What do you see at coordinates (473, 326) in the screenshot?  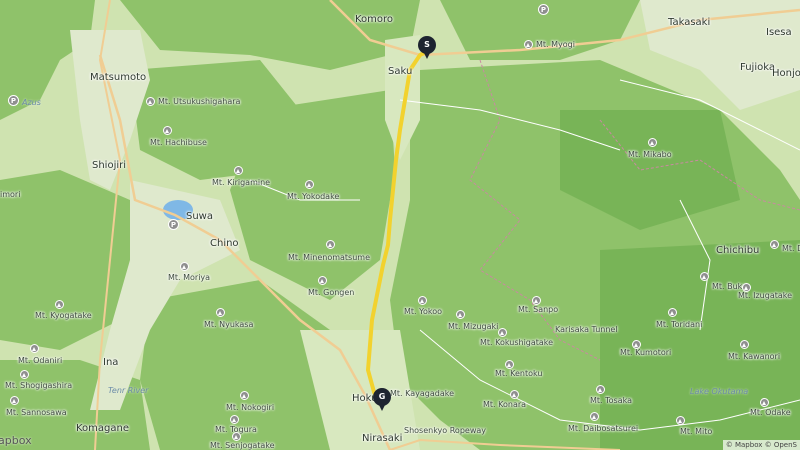 I see `peak-label: Mt. Mizugaki` at bounding box center [473, 326].